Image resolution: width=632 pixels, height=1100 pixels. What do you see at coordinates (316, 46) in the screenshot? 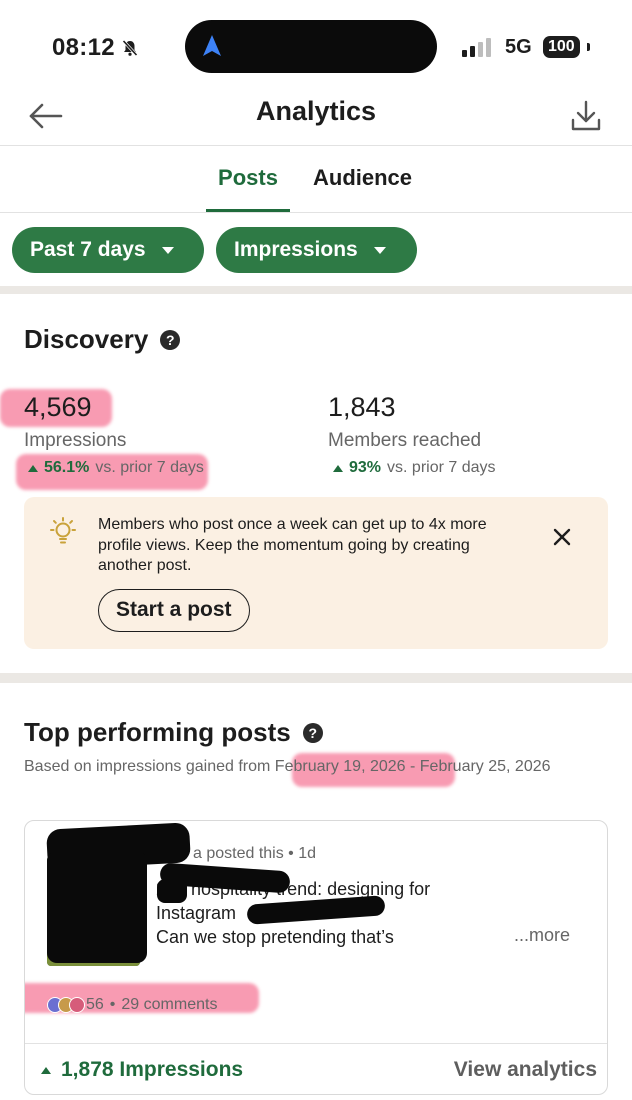
I see `status-bar: 08:12 5G 100` at bounding box center [316, 46].